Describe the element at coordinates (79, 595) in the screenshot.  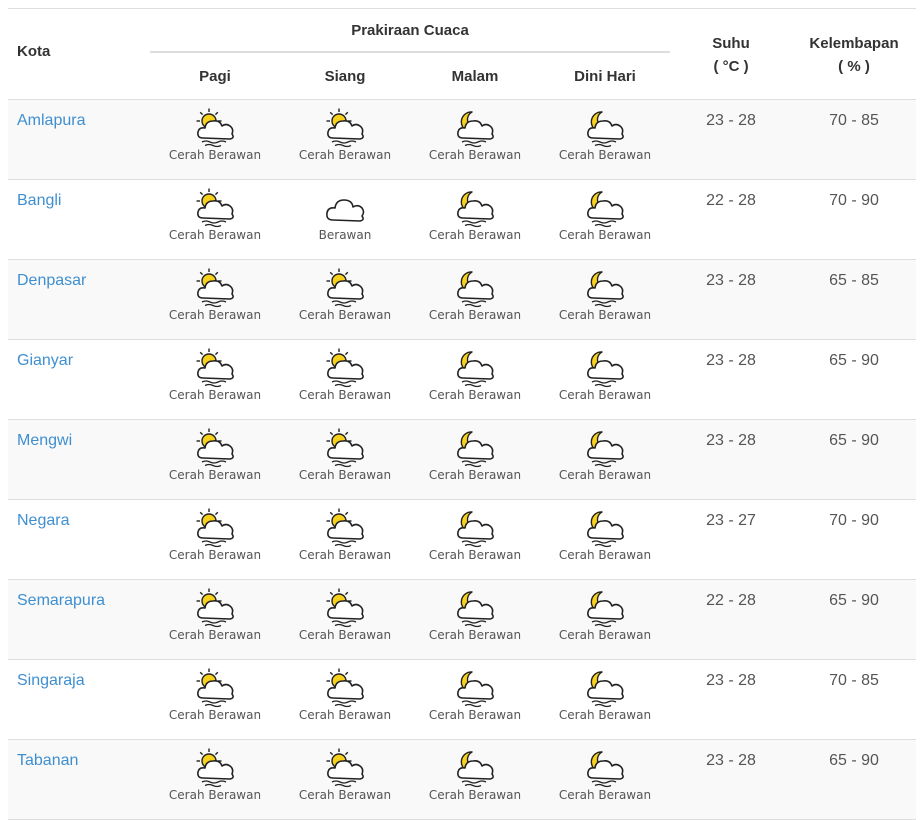
I see `city-link: Semarapura` at that location.